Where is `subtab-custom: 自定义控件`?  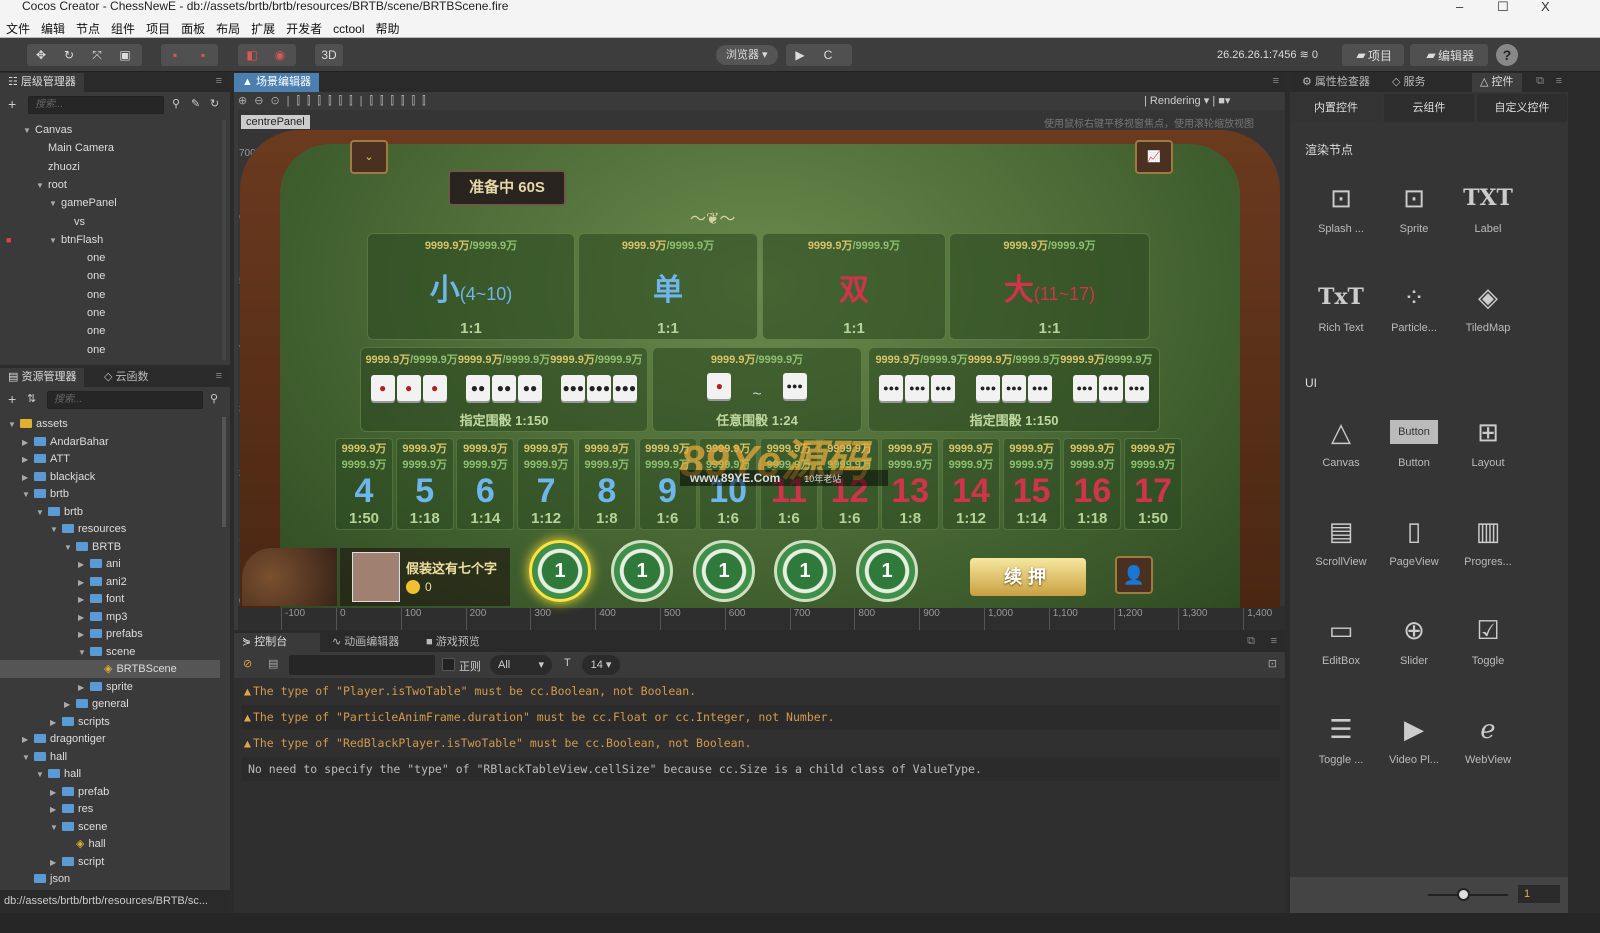
subtab-custom: 自定义控件 is located at coordinates (1522, 108).